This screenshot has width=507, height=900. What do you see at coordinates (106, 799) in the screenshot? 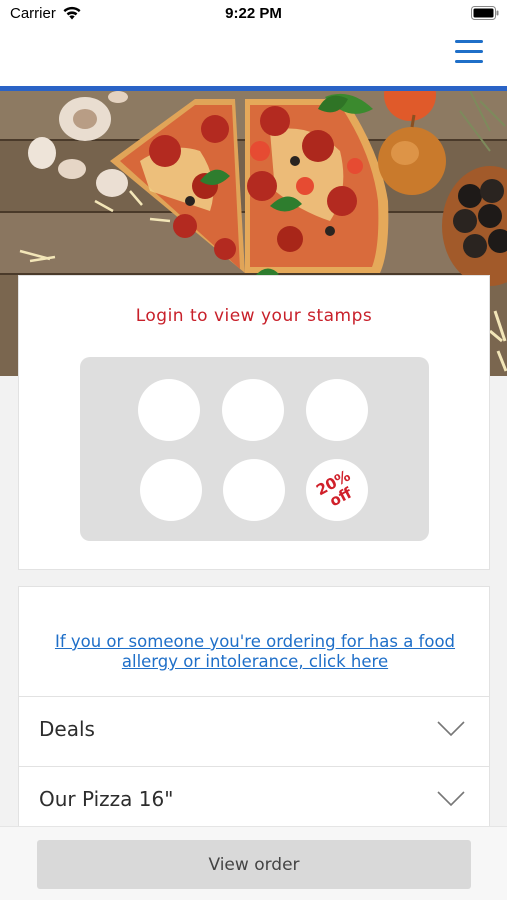
I see `menu-section-label: Our Pizza 16"` at bounding box center [106, 799].